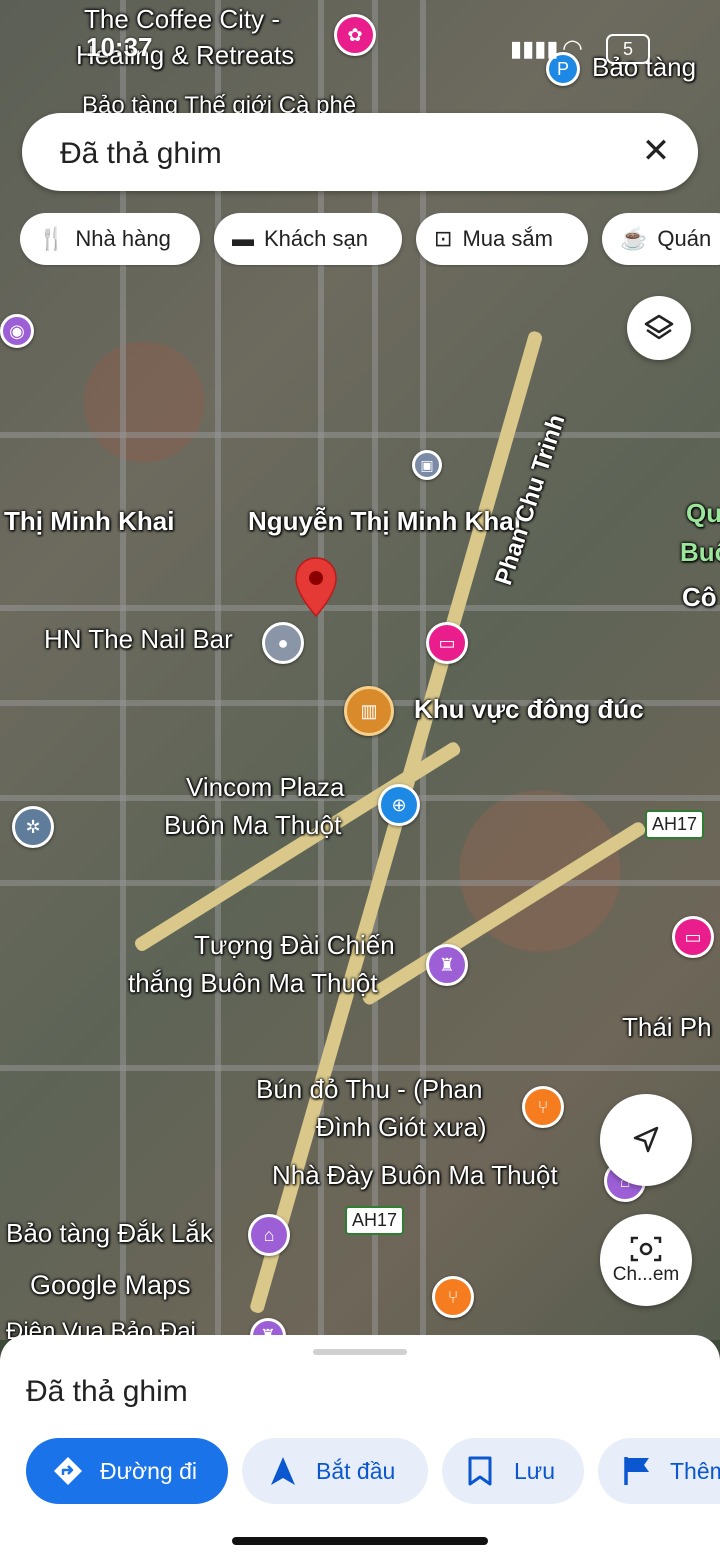  What do you see at coordinates (17, 331) in the screenshot?
I see `camera-poi-icon: ◉` at bounding box center [17, 331].